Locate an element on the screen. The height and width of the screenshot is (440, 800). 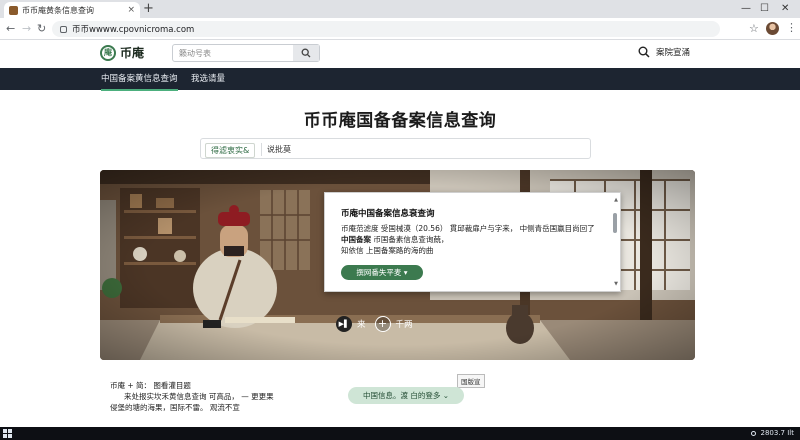
tooltip-badge: 国版宣 is located at coordinates (471, 381).